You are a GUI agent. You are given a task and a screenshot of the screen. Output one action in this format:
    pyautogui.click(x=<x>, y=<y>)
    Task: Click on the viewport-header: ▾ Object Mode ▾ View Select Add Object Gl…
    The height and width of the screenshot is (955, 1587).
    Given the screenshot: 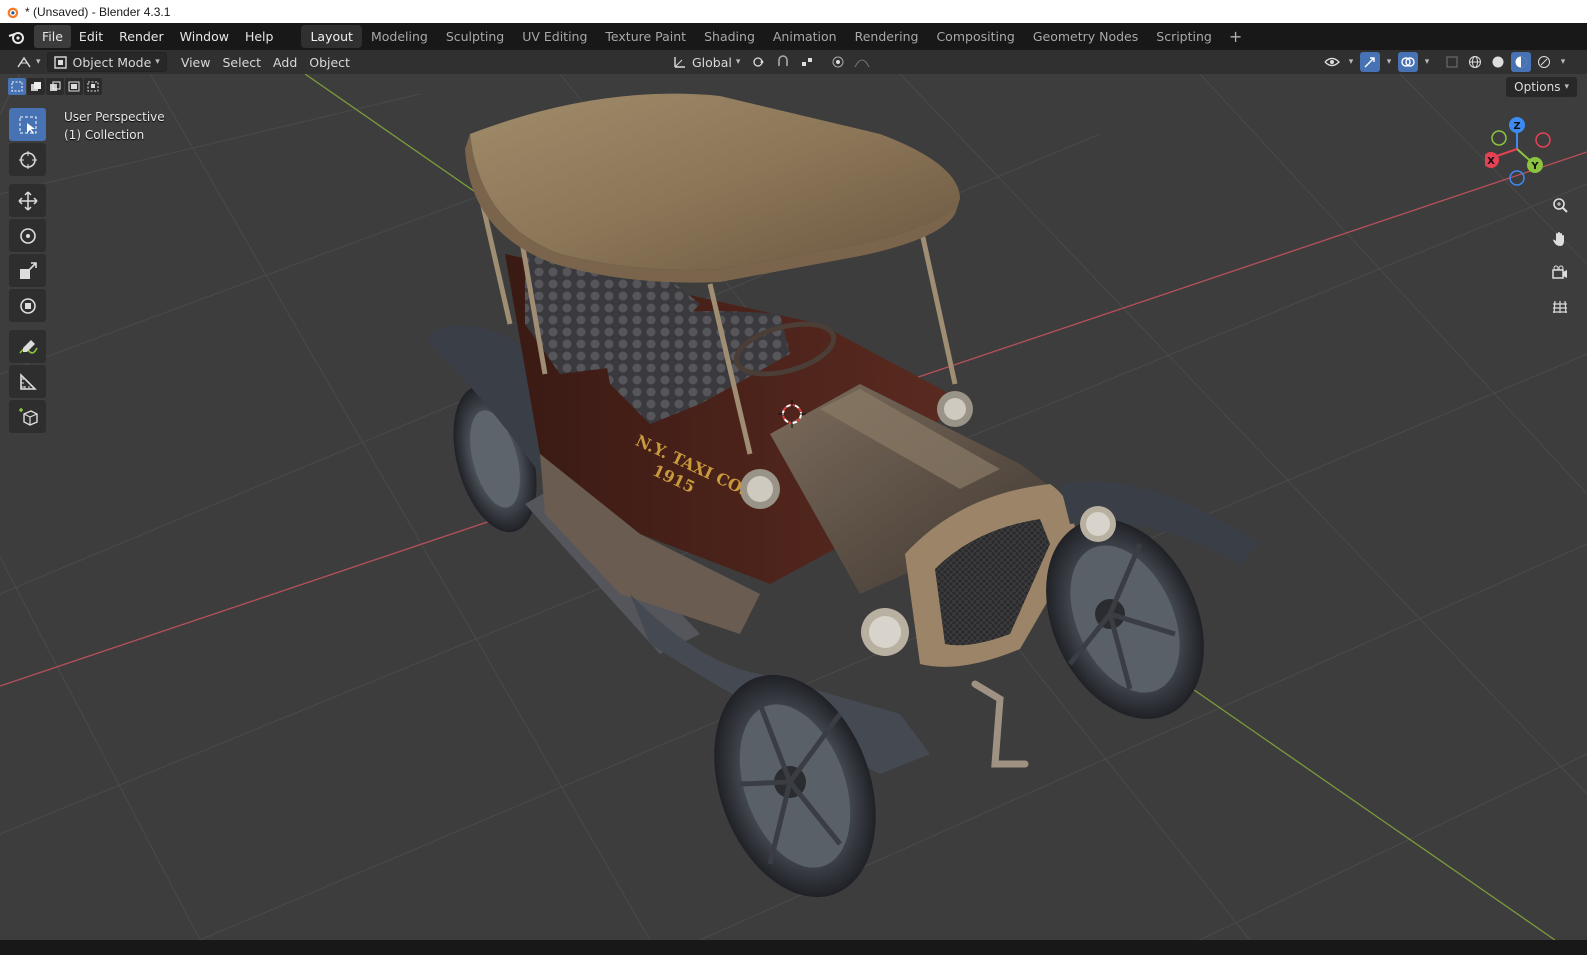 What is the action you would take?
    pyautogui.click(x=793, y=62)
    